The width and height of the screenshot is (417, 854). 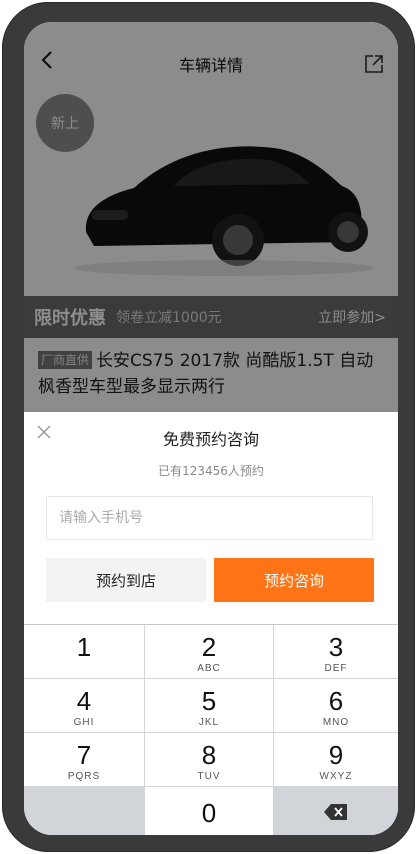 I want to click on key-9: 9 WXYZ, so click(x=336, y=759).